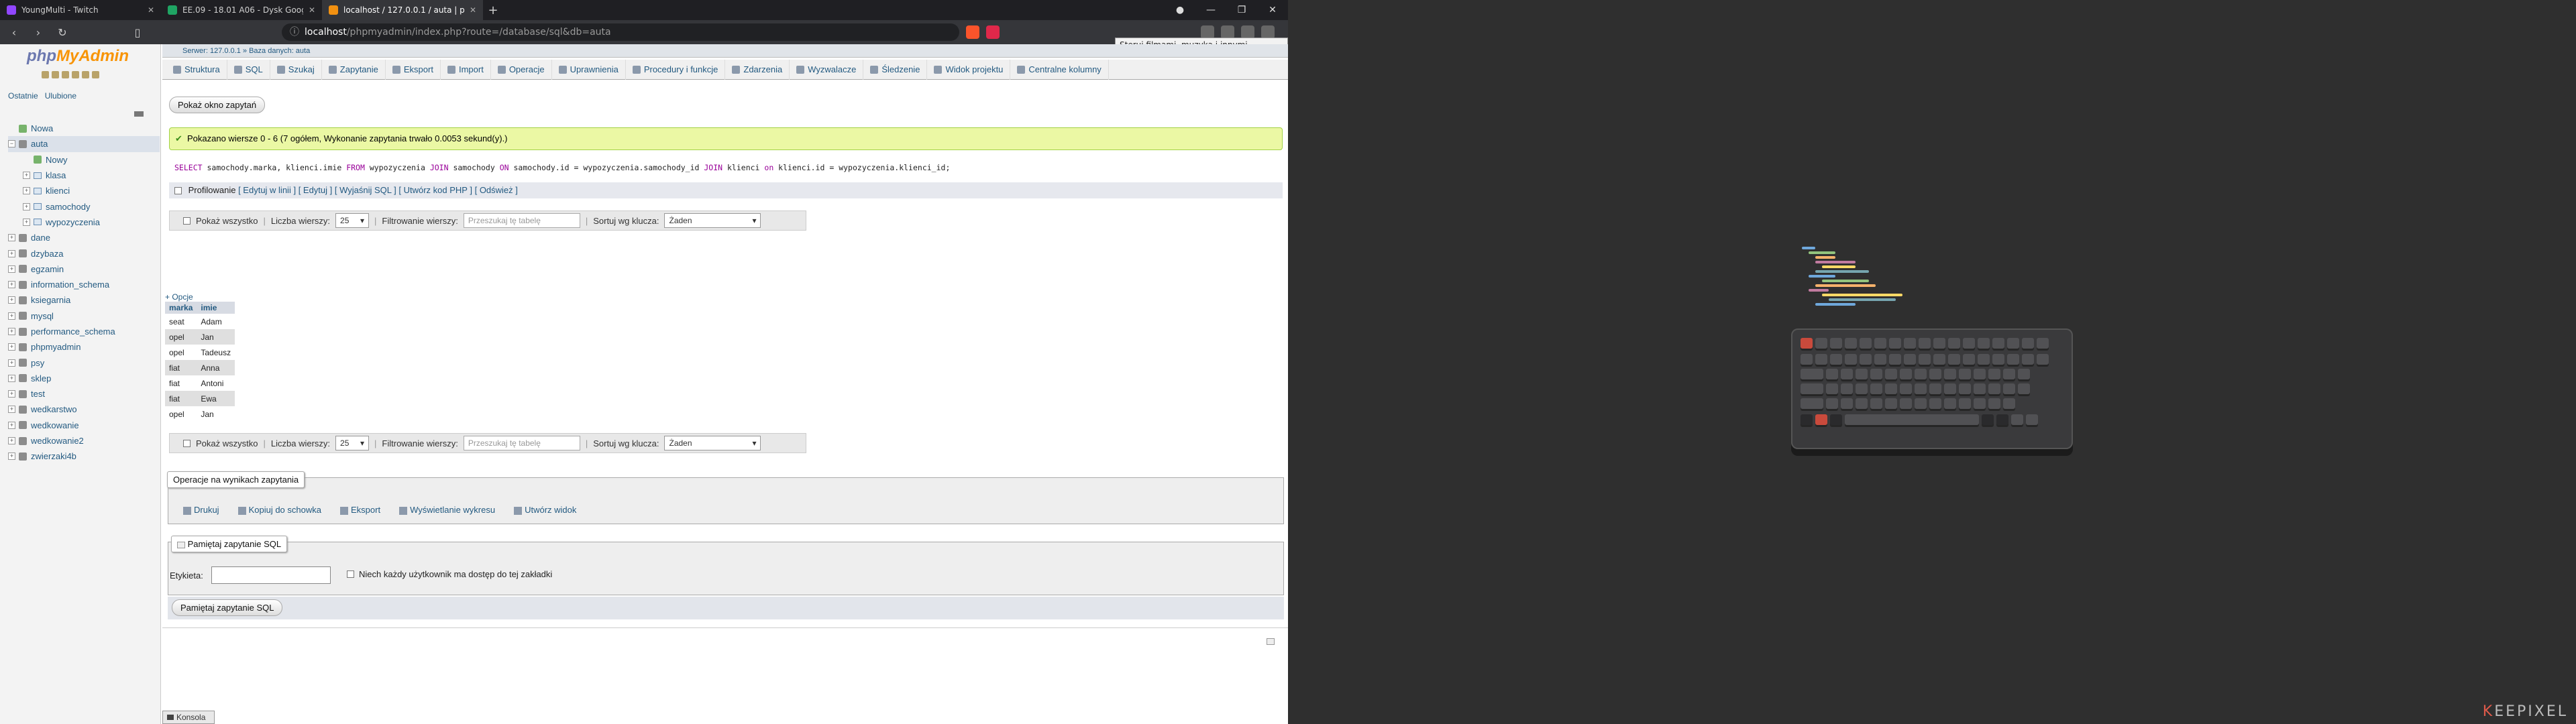 This screenshot has width=2576, height=724. Describe the element at coordinates (993, 32) in the screenshot. I see `brave-rewards-icon` at that location.